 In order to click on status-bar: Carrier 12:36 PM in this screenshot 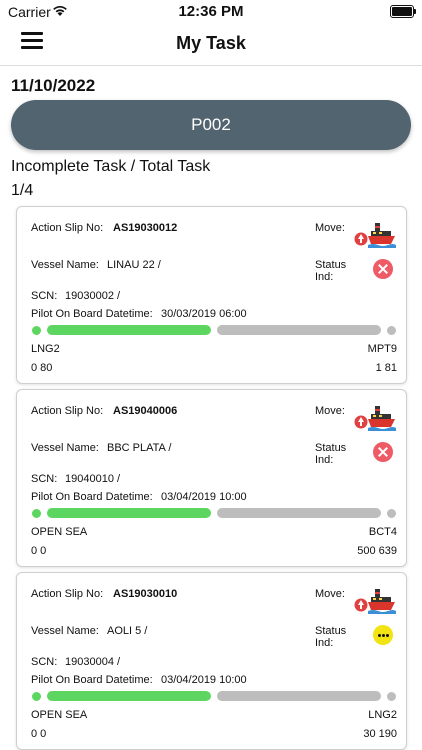, I will do `click(211, 12)`.